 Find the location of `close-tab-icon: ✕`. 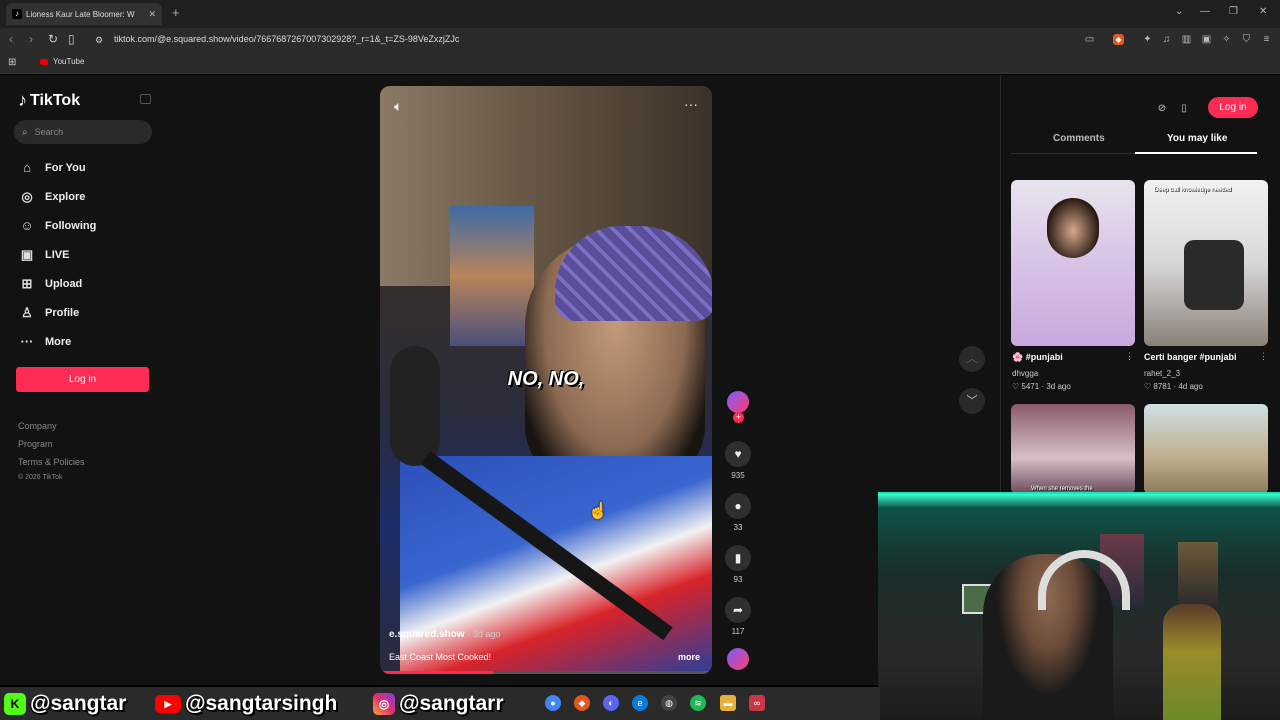

close-tab-icon: ✕ is located at coordinates (152, 14).